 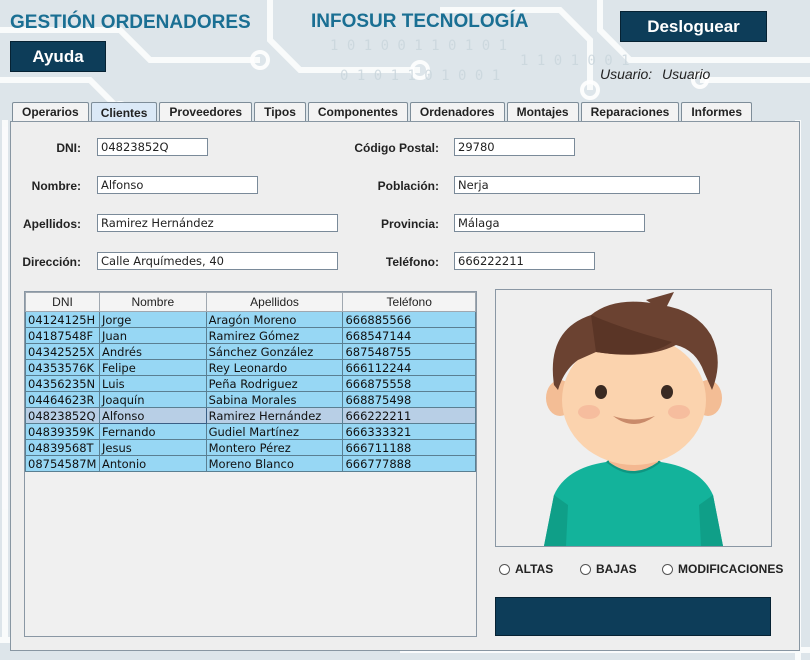 I want to click on apellidos-field, so click(x=217, y=223).